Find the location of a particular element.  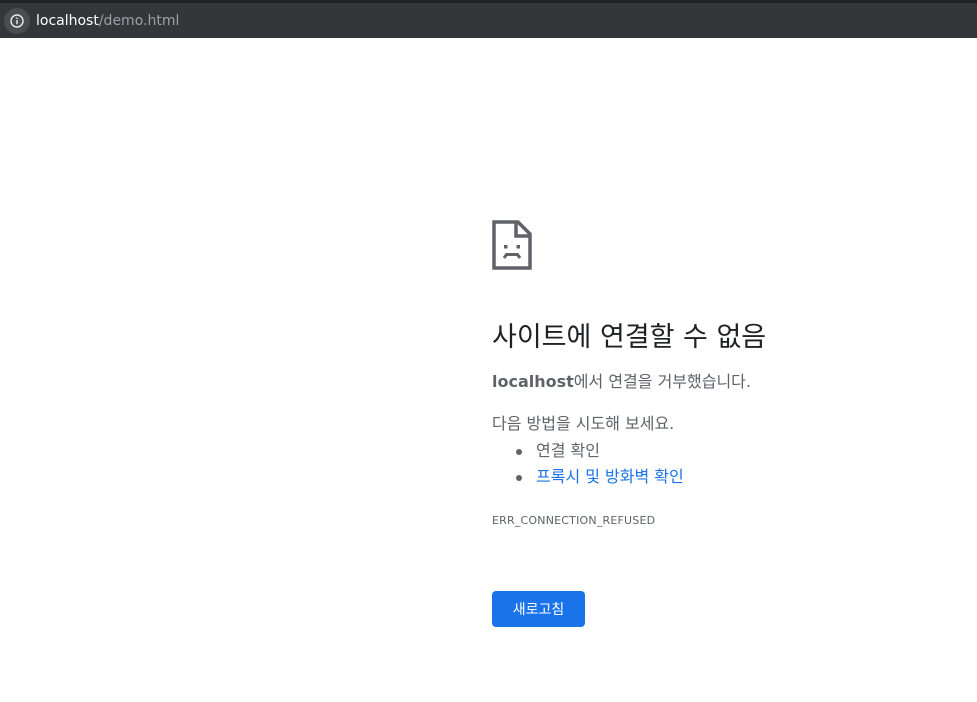

reload-button: 새로고침 is located at coordinates (538, 609).